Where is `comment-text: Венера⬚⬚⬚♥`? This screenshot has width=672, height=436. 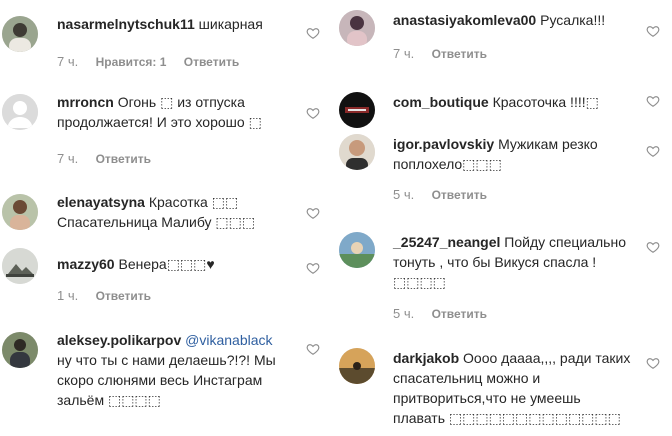 comment-text: Венера⬚⬚⬚♥ is located at coordinates (166, 264).